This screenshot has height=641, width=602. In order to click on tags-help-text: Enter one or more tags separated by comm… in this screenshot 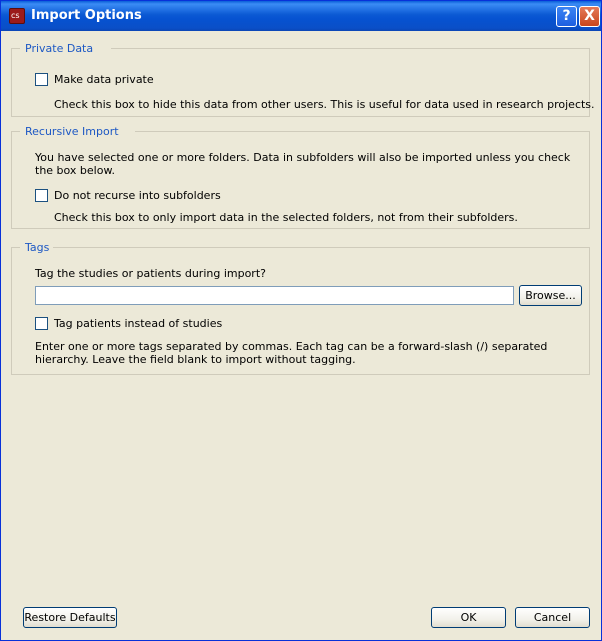, I will do `click(291, 353)`.